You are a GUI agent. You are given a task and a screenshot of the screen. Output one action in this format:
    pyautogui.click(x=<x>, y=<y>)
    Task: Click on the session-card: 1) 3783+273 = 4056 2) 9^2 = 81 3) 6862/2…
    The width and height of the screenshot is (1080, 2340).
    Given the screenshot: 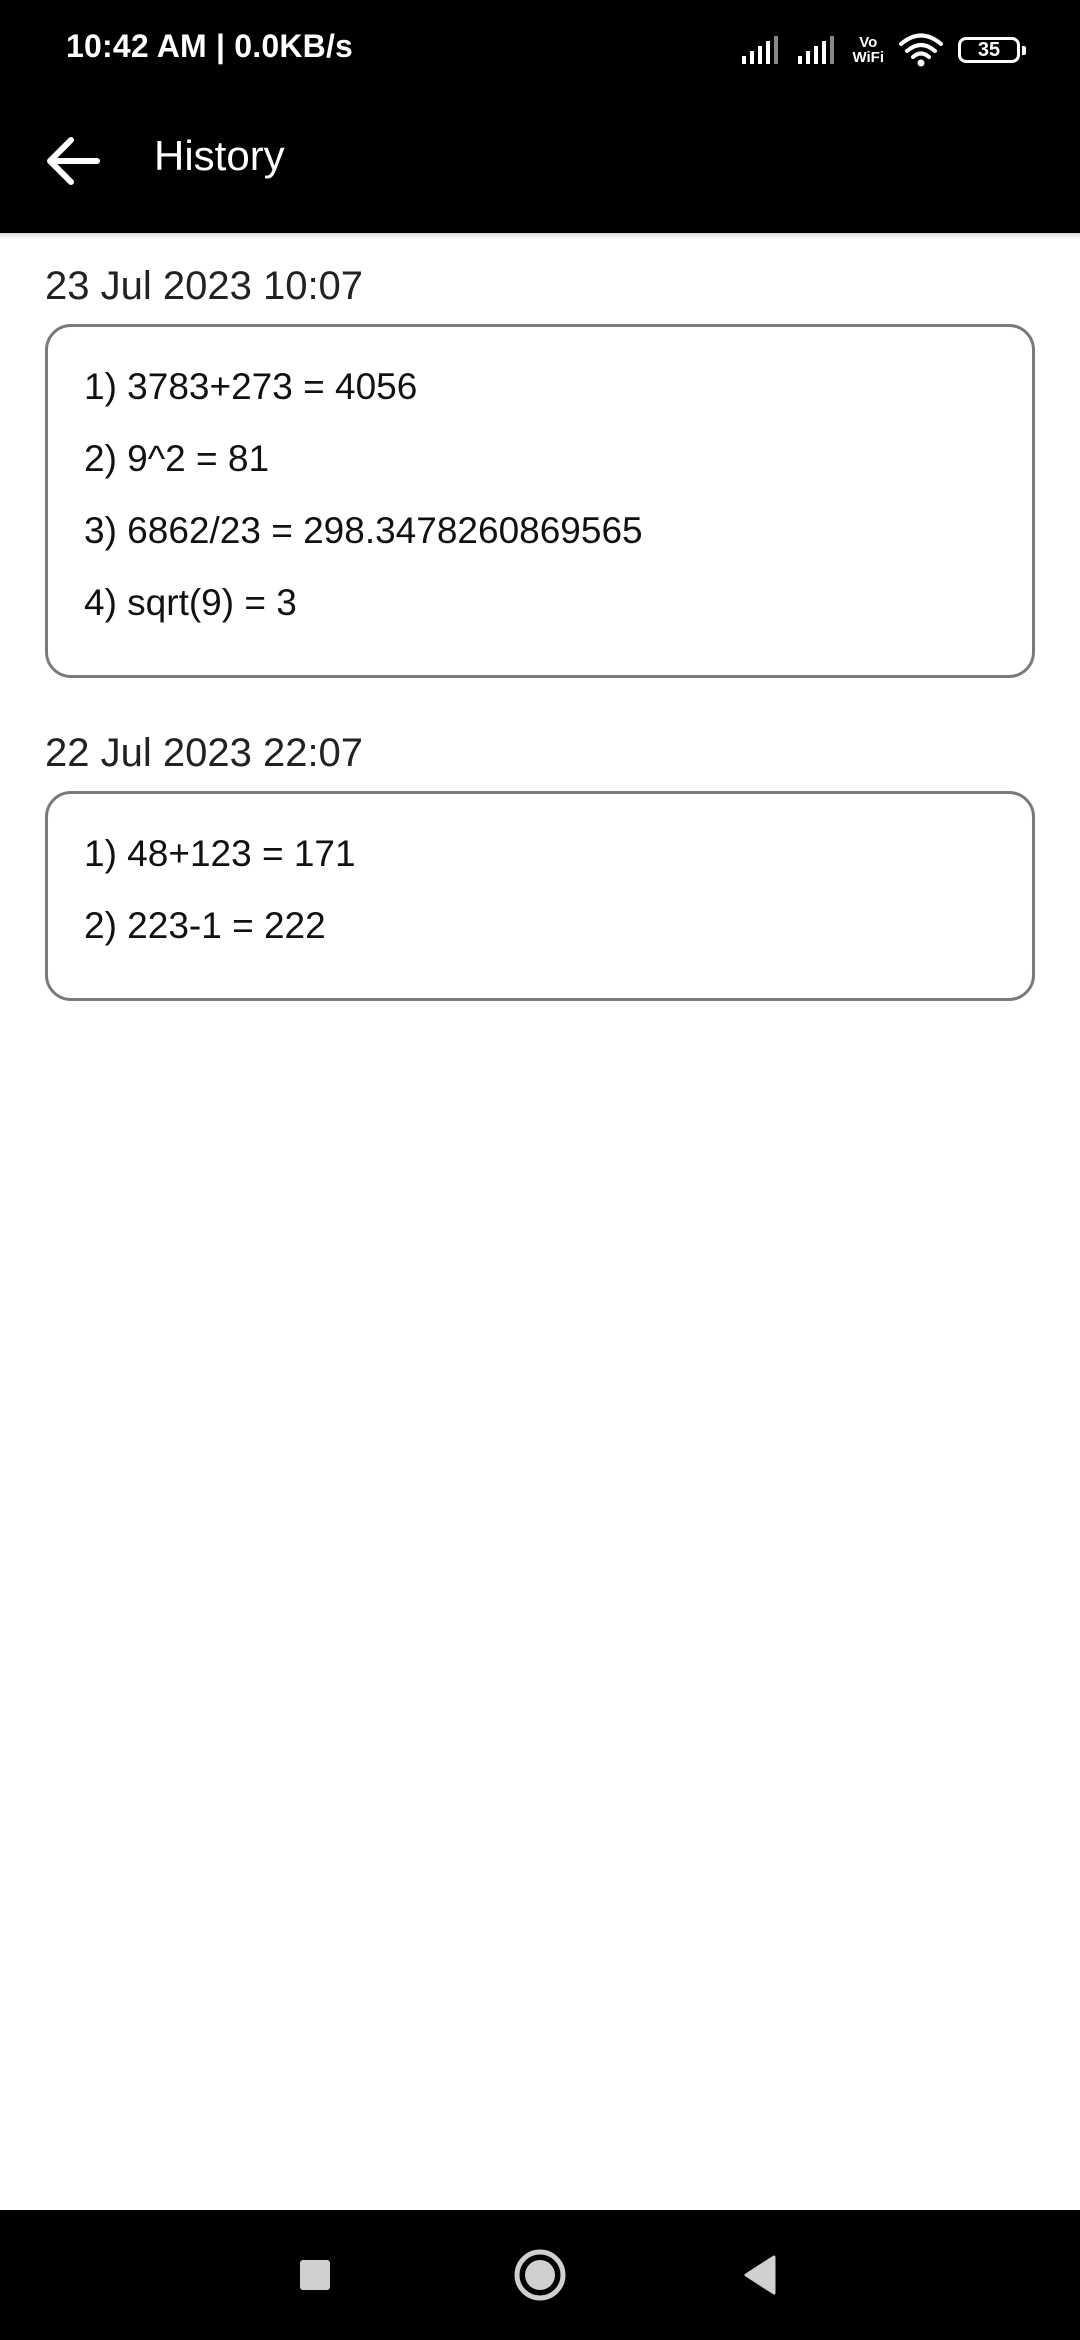 What is the action you would take?
    pyautogui.click(x=540, y=501)
    